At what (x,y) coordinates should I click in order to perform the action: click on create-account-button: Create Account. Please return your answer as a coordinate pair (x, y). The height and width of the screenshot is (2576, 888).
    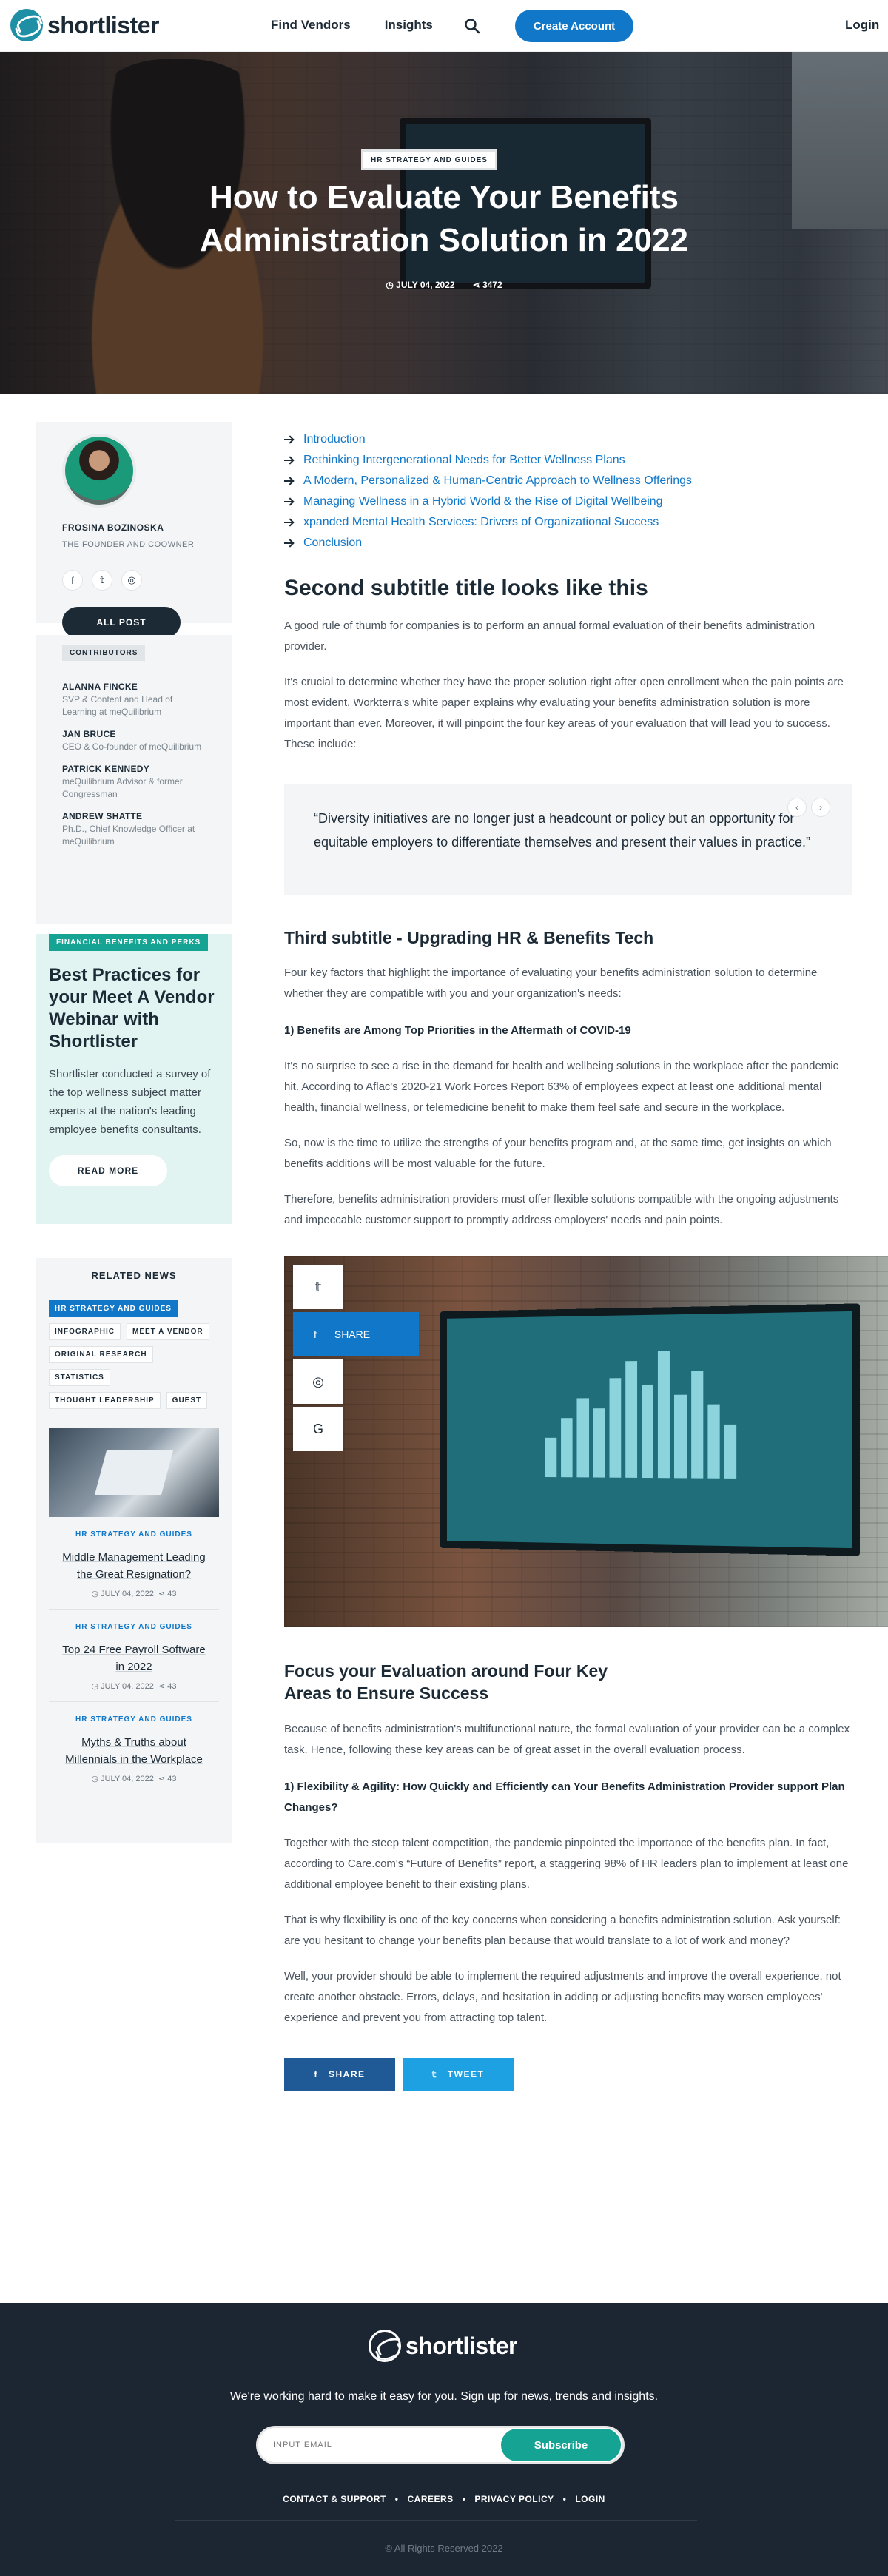
    Looking at the image, I should click on (574, 26).